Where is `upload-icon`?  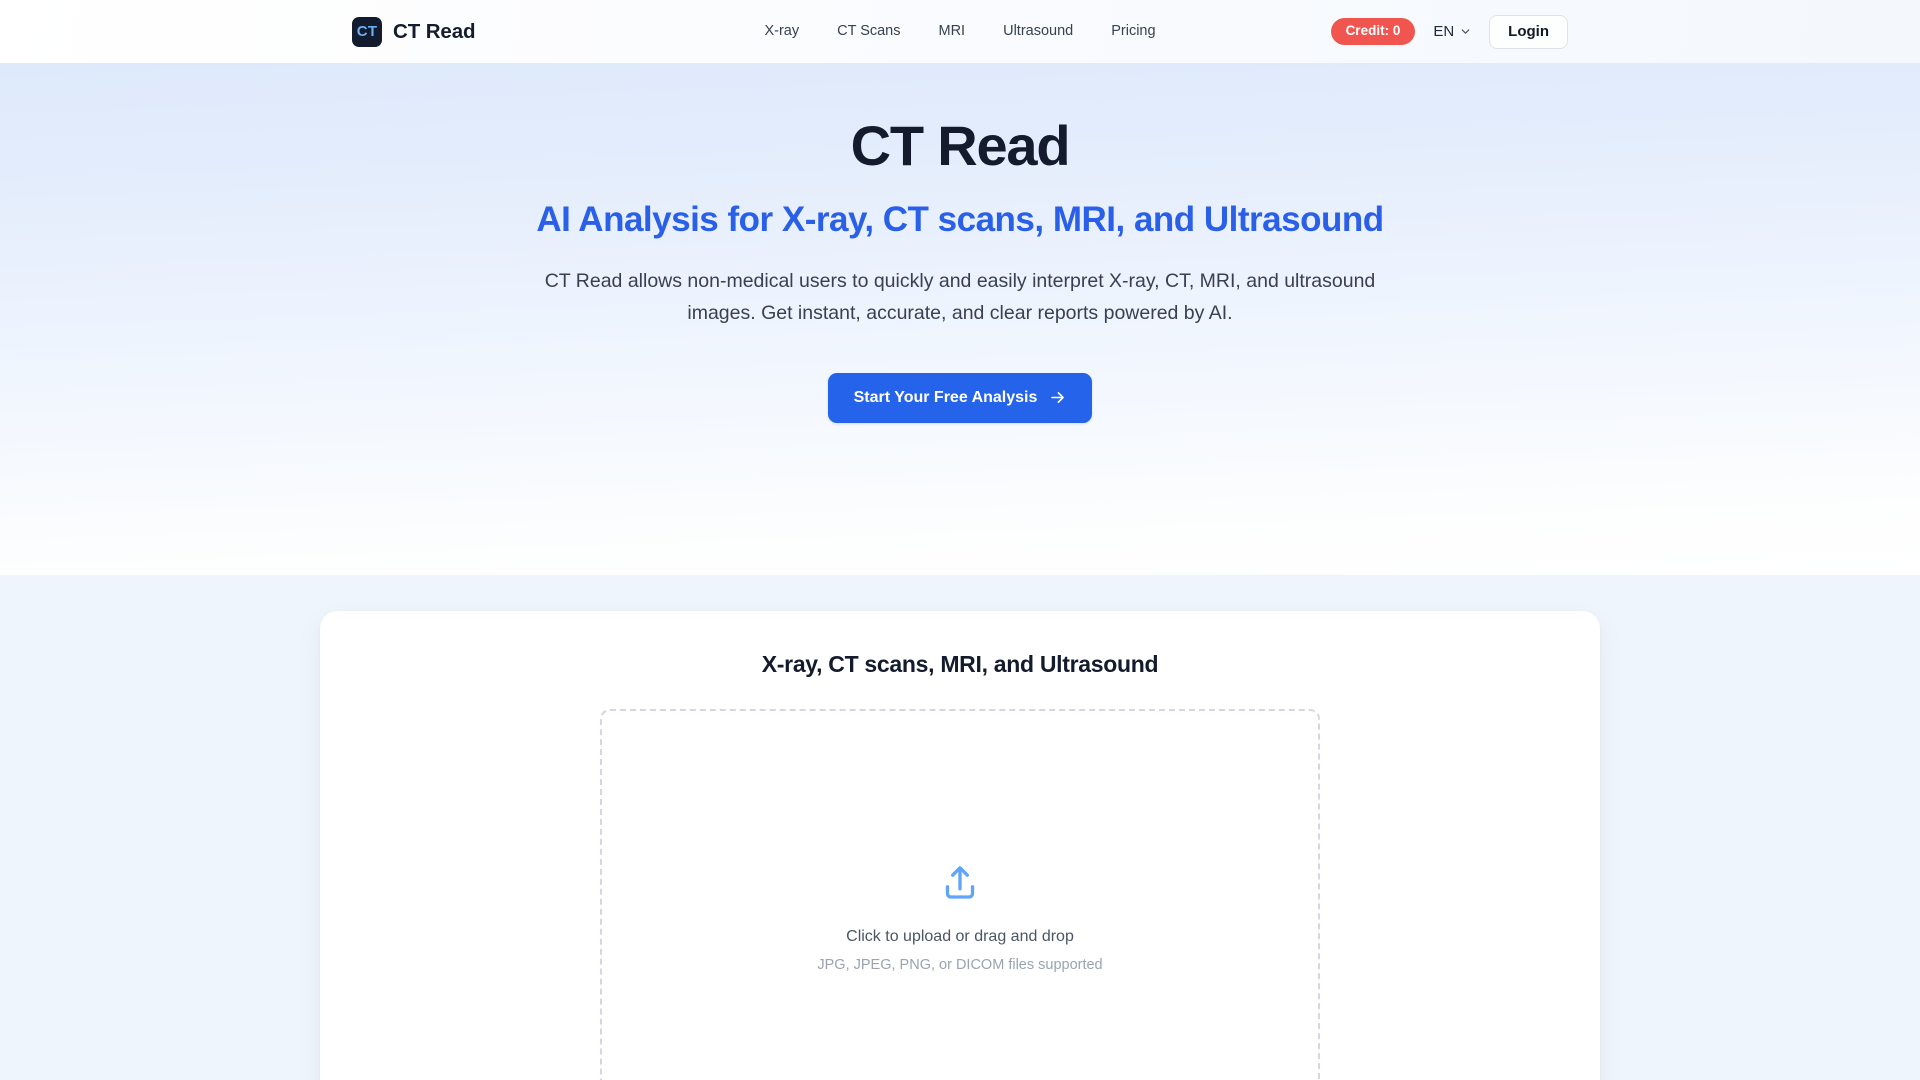
upload-icon is located at coordinates (960, 883).